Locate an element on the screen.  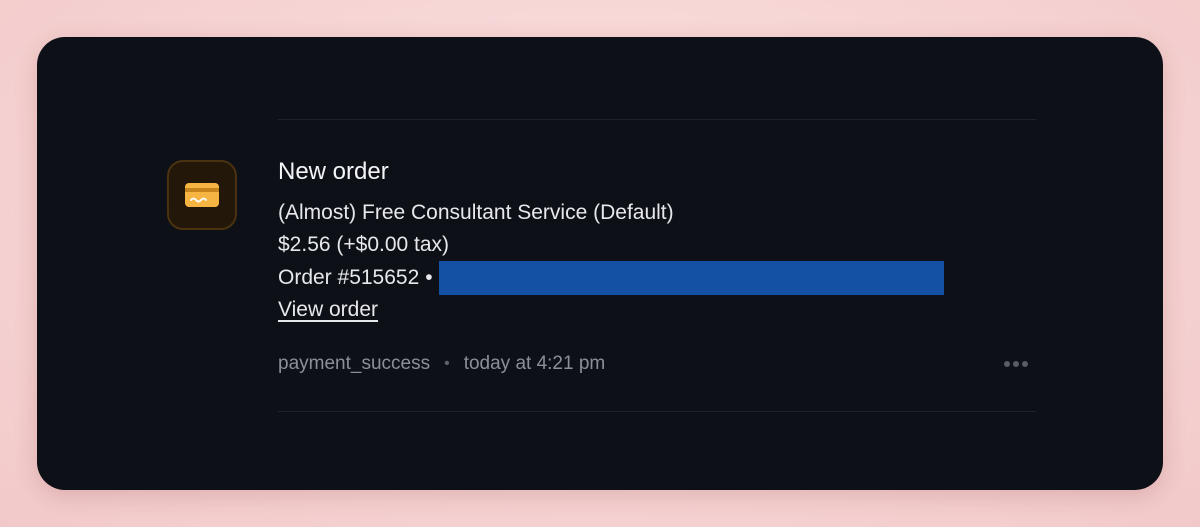
event-type: payment_success is located at coordinates (354, 363).